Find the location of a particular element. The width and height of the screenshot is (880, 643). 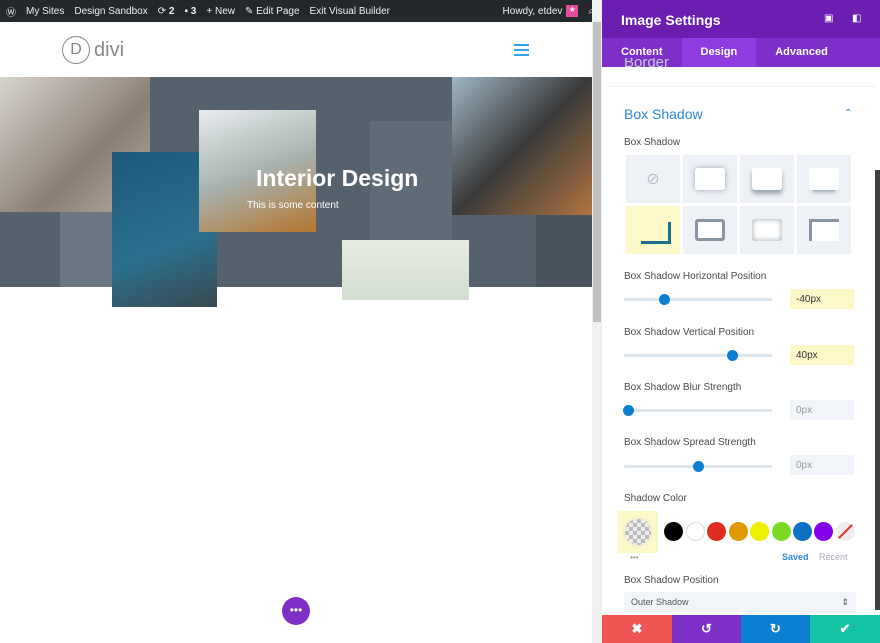

spread-strength-label: Box Shadow Spread Strength is located at coordinates (690, 442).